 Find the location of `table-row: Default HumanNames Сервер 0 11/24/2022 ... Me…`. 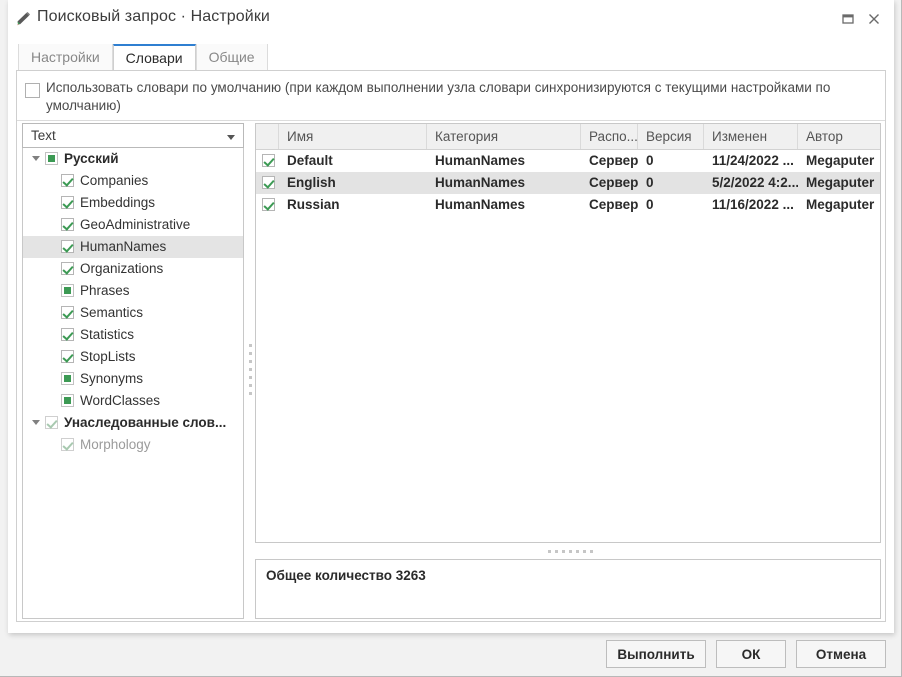

table-row: Default HumanNames Сервер 0 11/24/2022 ... Me… is located at coordinates (568, 161).